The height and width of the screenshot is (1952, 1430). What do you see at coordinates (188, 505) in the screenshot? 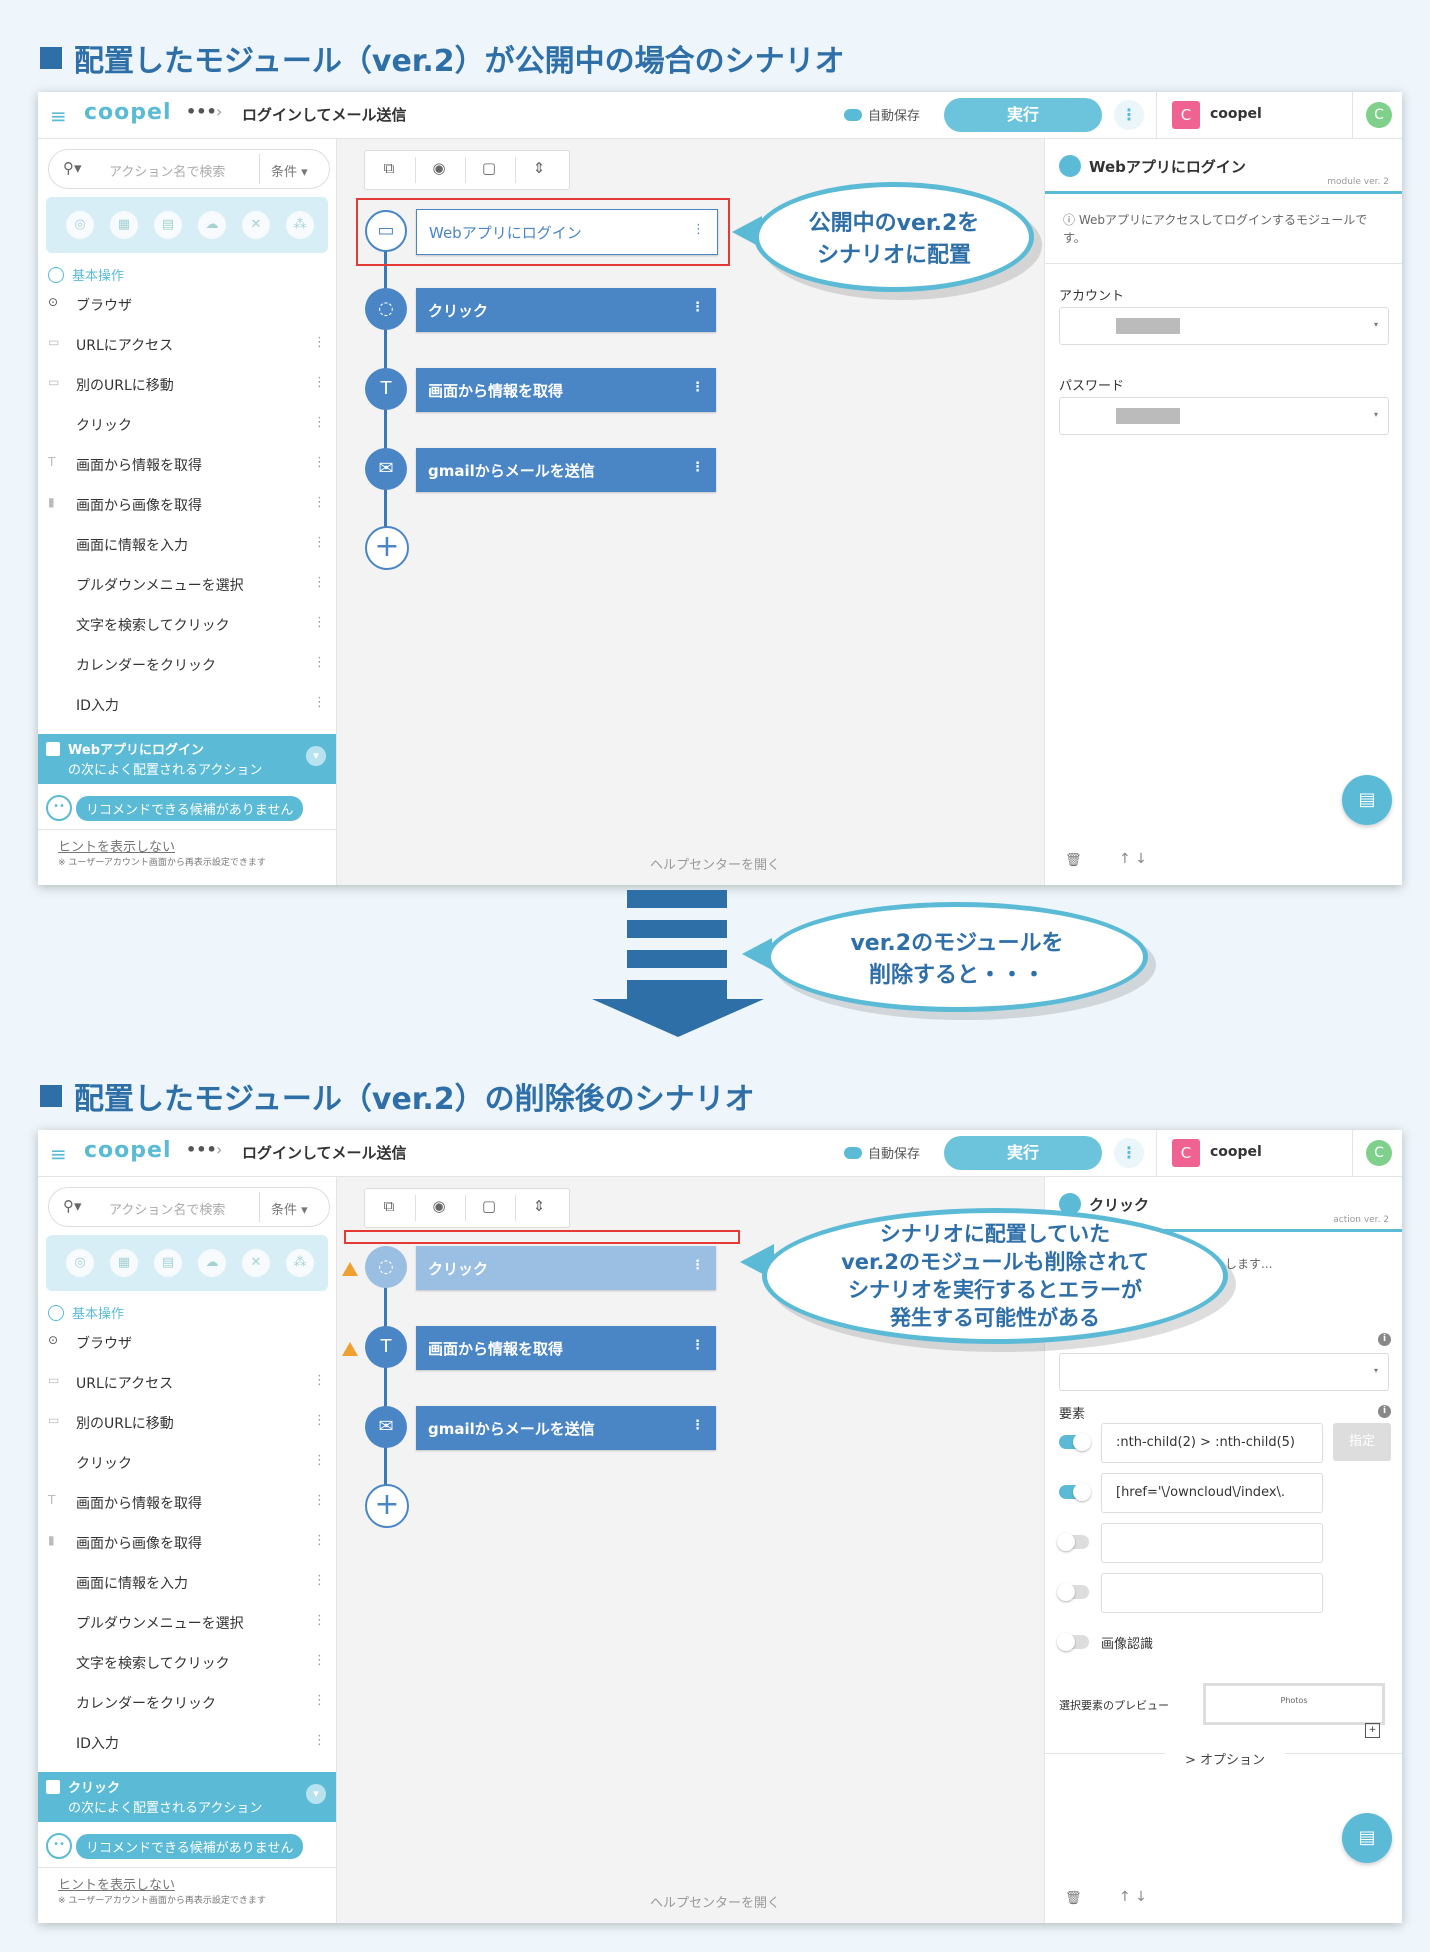
I see `sidebar-item-action: ▮ 画面から画像を取得 ⋮` at bounding box center [188, 505].